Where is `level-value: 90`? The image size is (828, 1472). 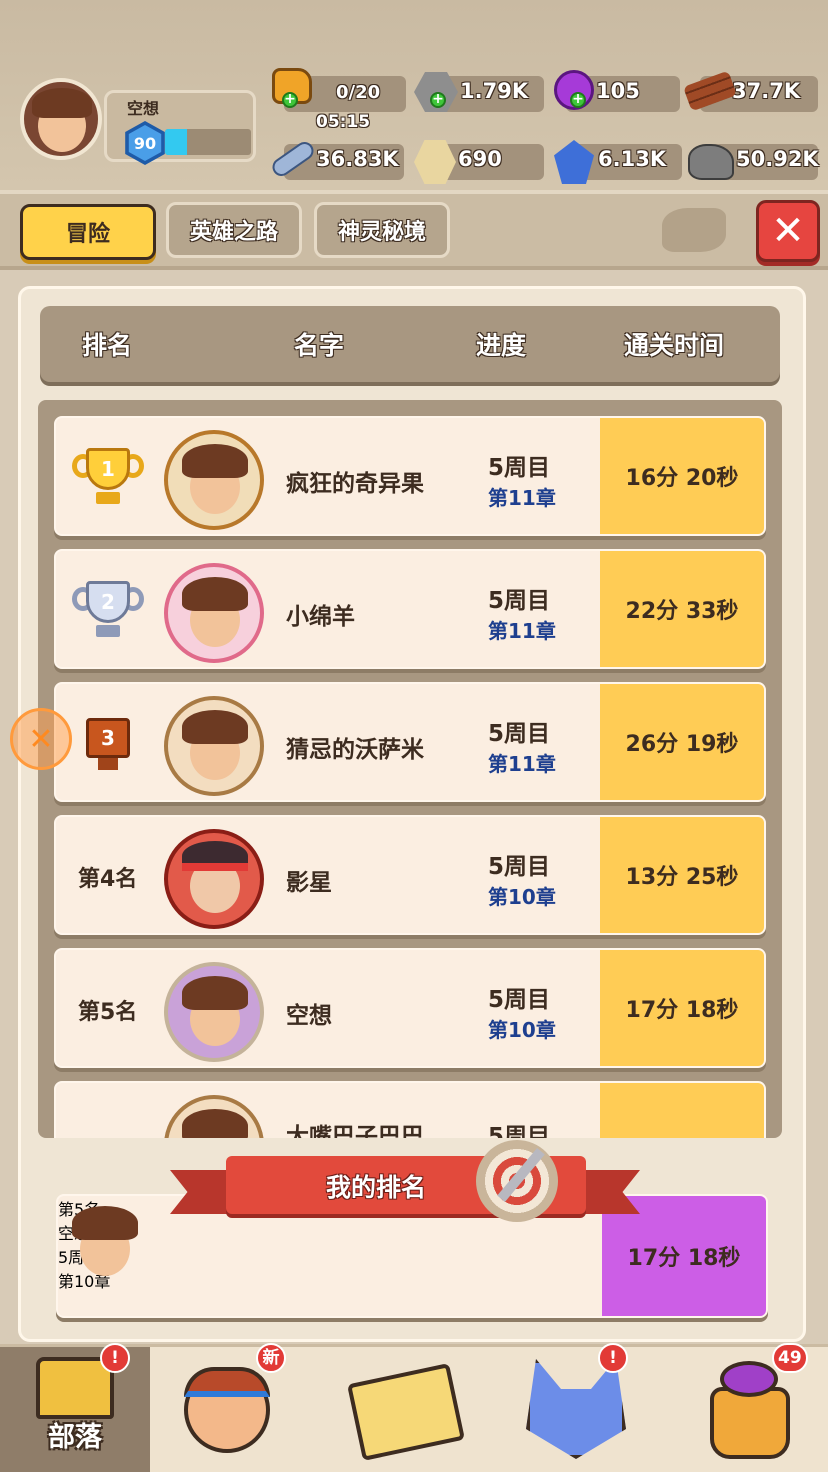 level-value: 90 is located at coordinates (145, 143).